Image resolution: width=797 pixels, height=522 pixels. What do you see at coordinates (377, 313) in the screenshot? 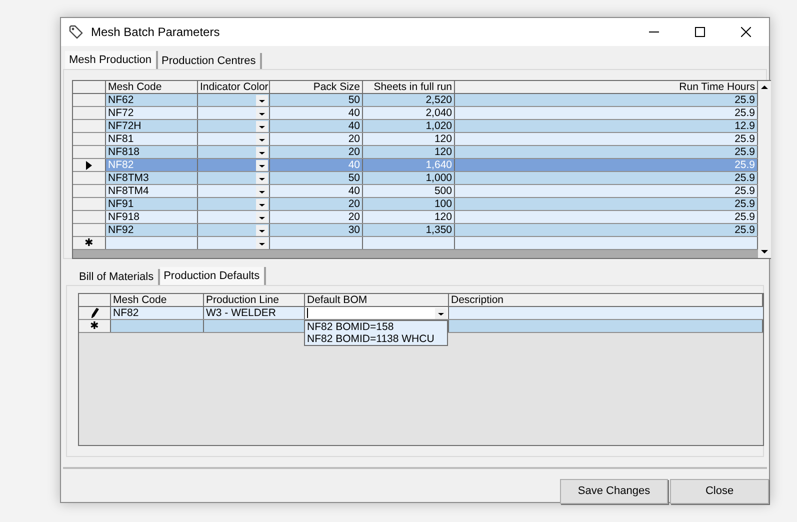
I see `dropdown-field` at bounding box center [377, 313].